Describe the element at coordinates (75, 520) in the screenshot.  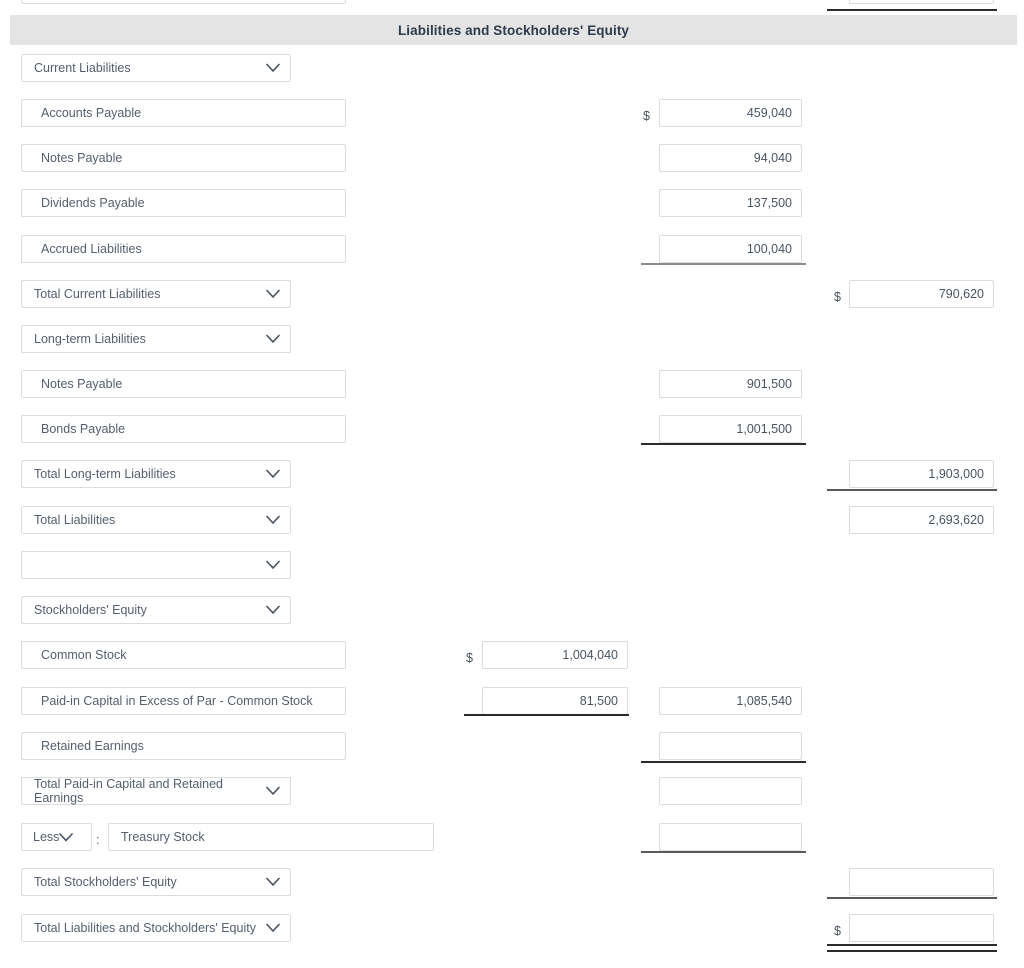
I see `select-value: Total Liabilities` at that location.